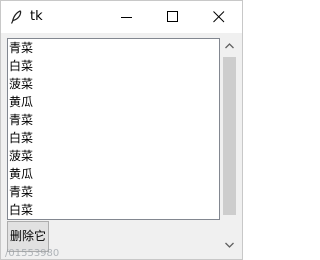 Image resolution: width=320 pixels, height=260 pixels. I want to click on close-icon, so click(219, 17).